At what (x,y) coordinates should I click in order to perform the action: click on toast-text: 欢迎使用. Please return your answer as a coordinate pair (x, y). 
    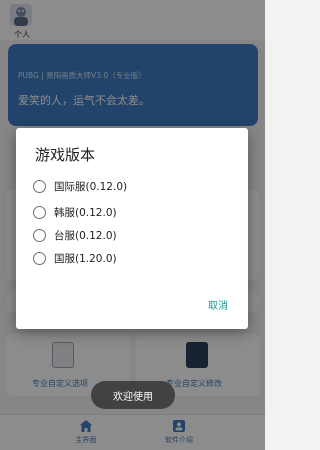
    Looking at the image, I should click on (133, 397).